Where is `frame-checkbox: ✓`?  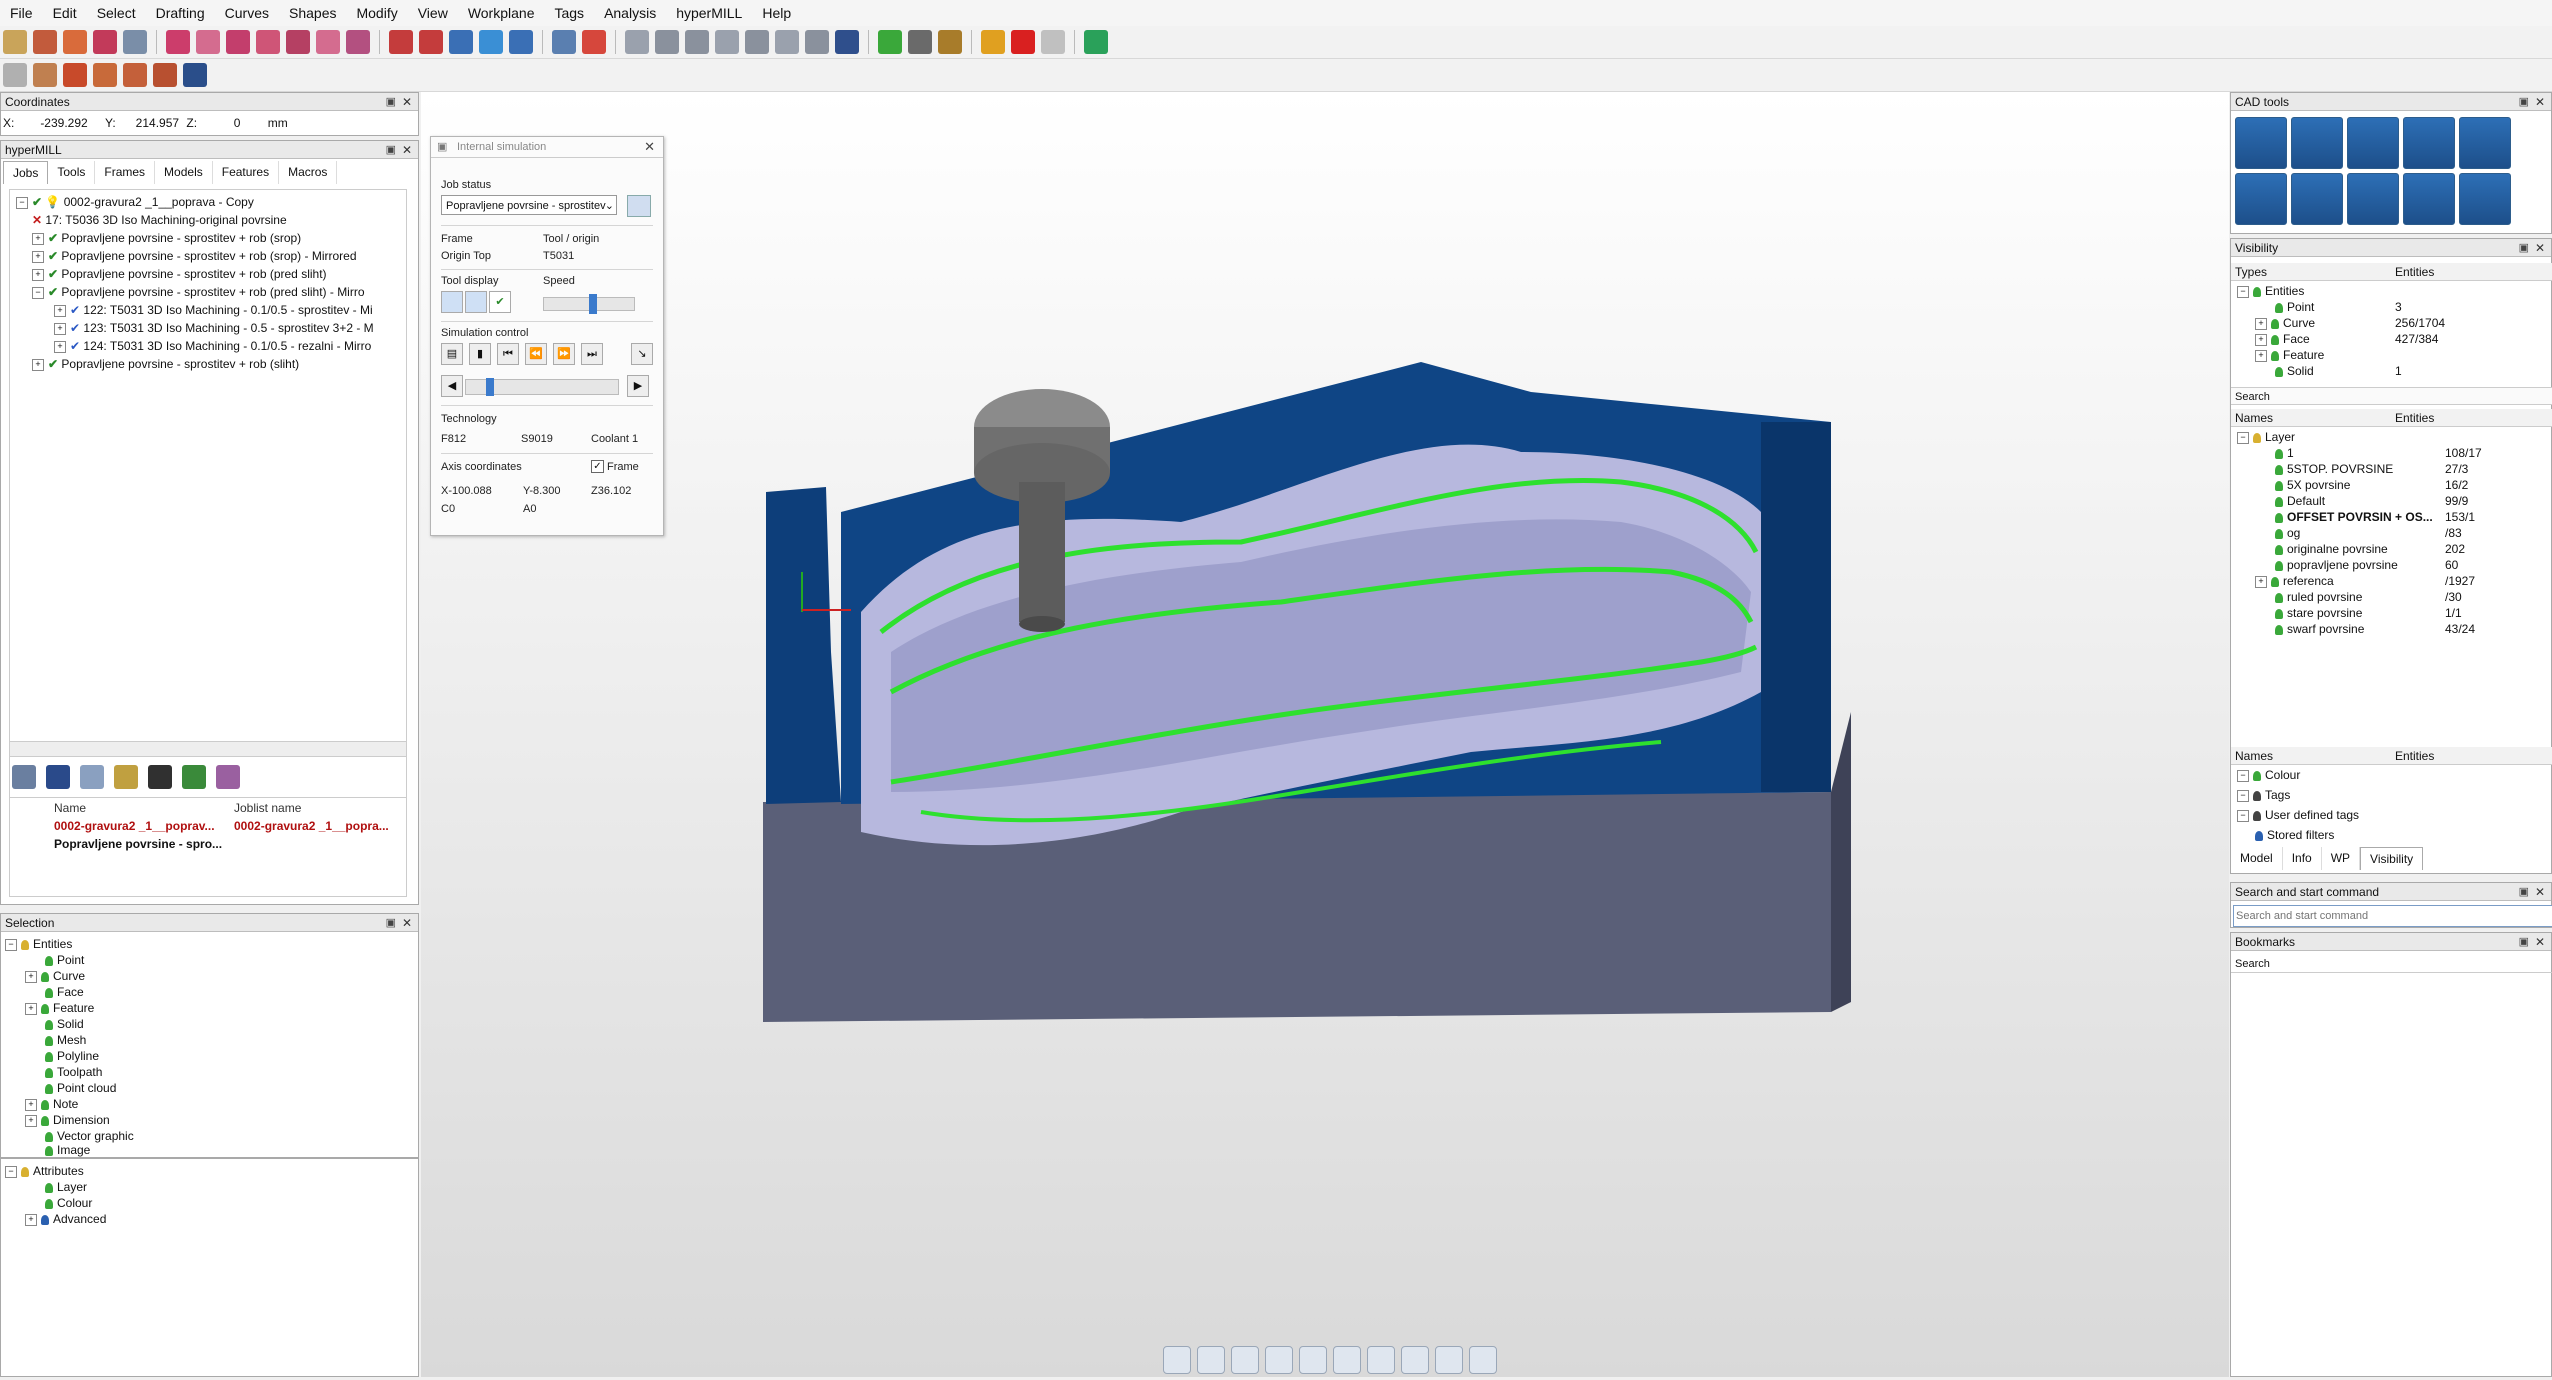 frame-checkbox: ✓ is located at coordinates (597, 466).